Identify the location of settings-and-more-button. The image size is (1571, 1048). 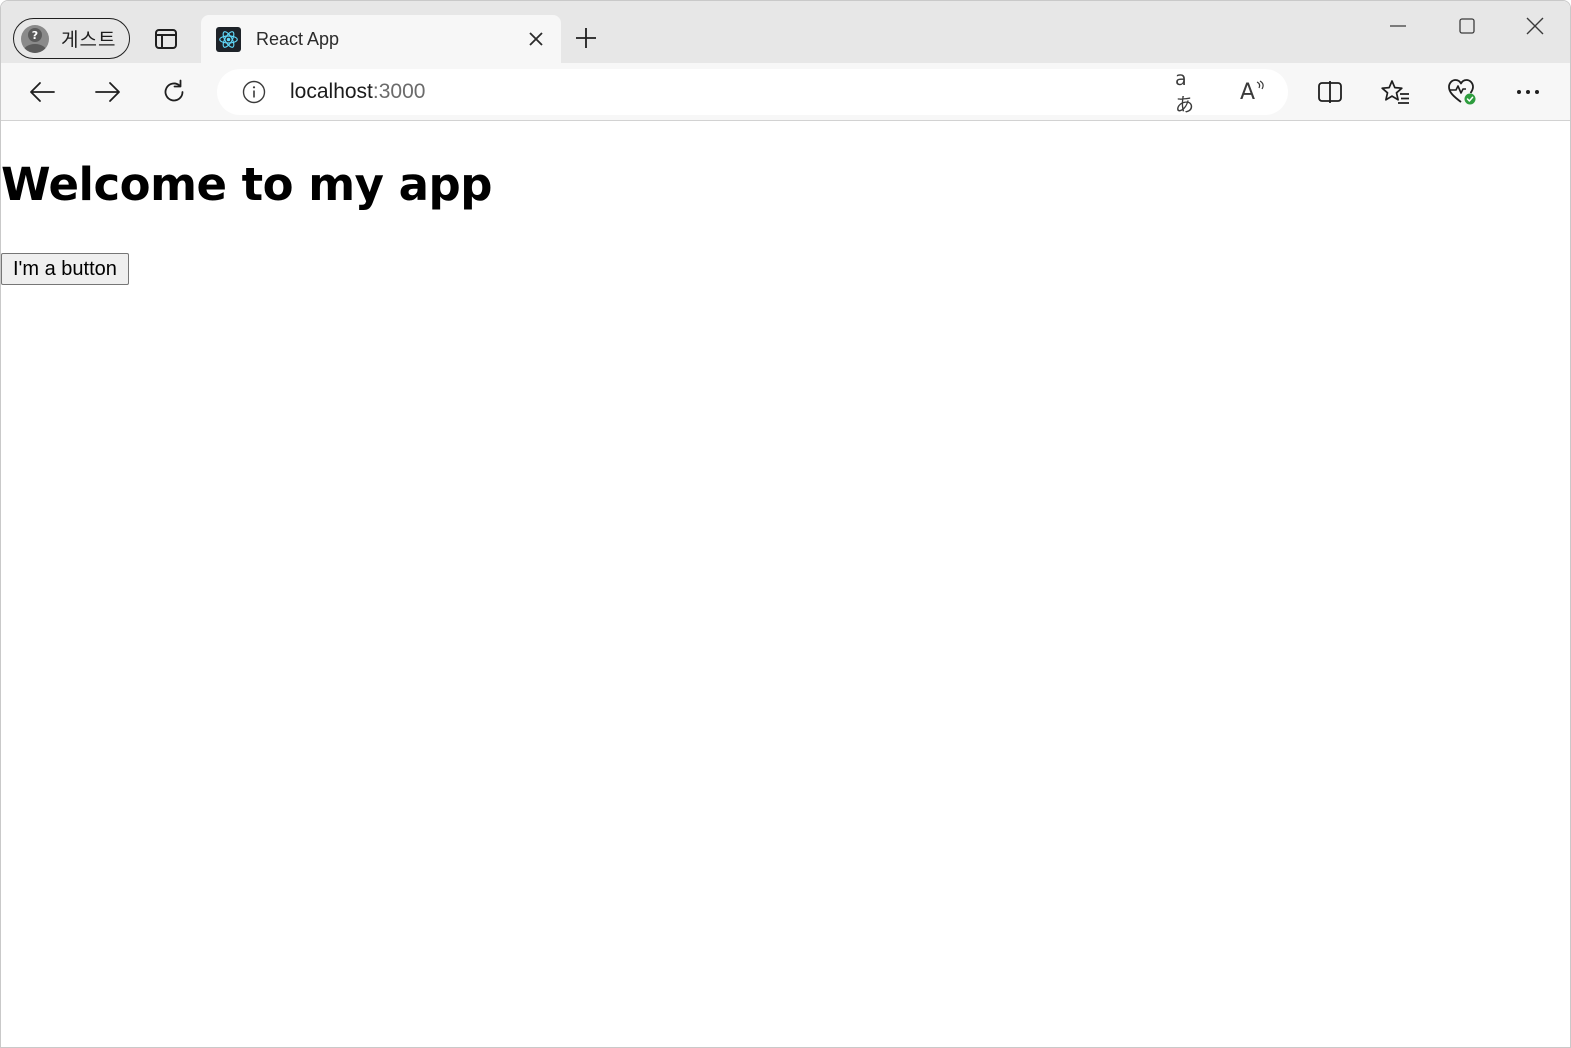
(1528, 92).